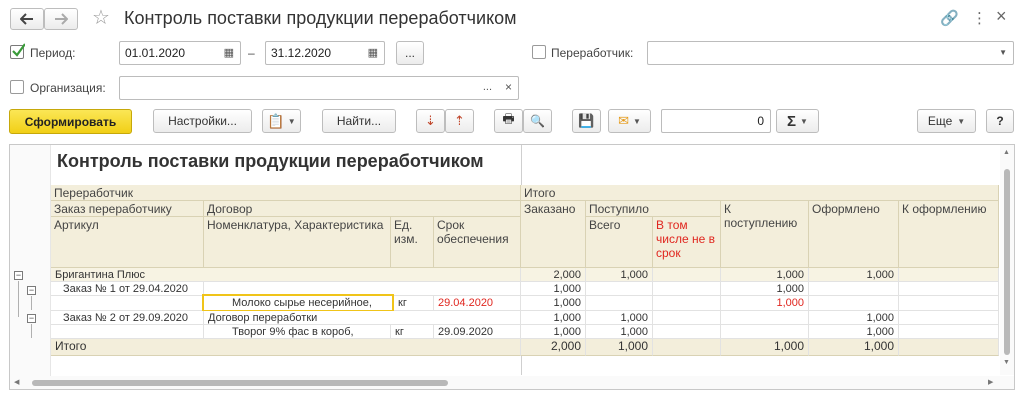 The image size is (1024, 400). What do you see at coordinates (797, 121) in the screenshot?
I see `sum-menu-button: Σ ▼` at bounding box center [797, 121].